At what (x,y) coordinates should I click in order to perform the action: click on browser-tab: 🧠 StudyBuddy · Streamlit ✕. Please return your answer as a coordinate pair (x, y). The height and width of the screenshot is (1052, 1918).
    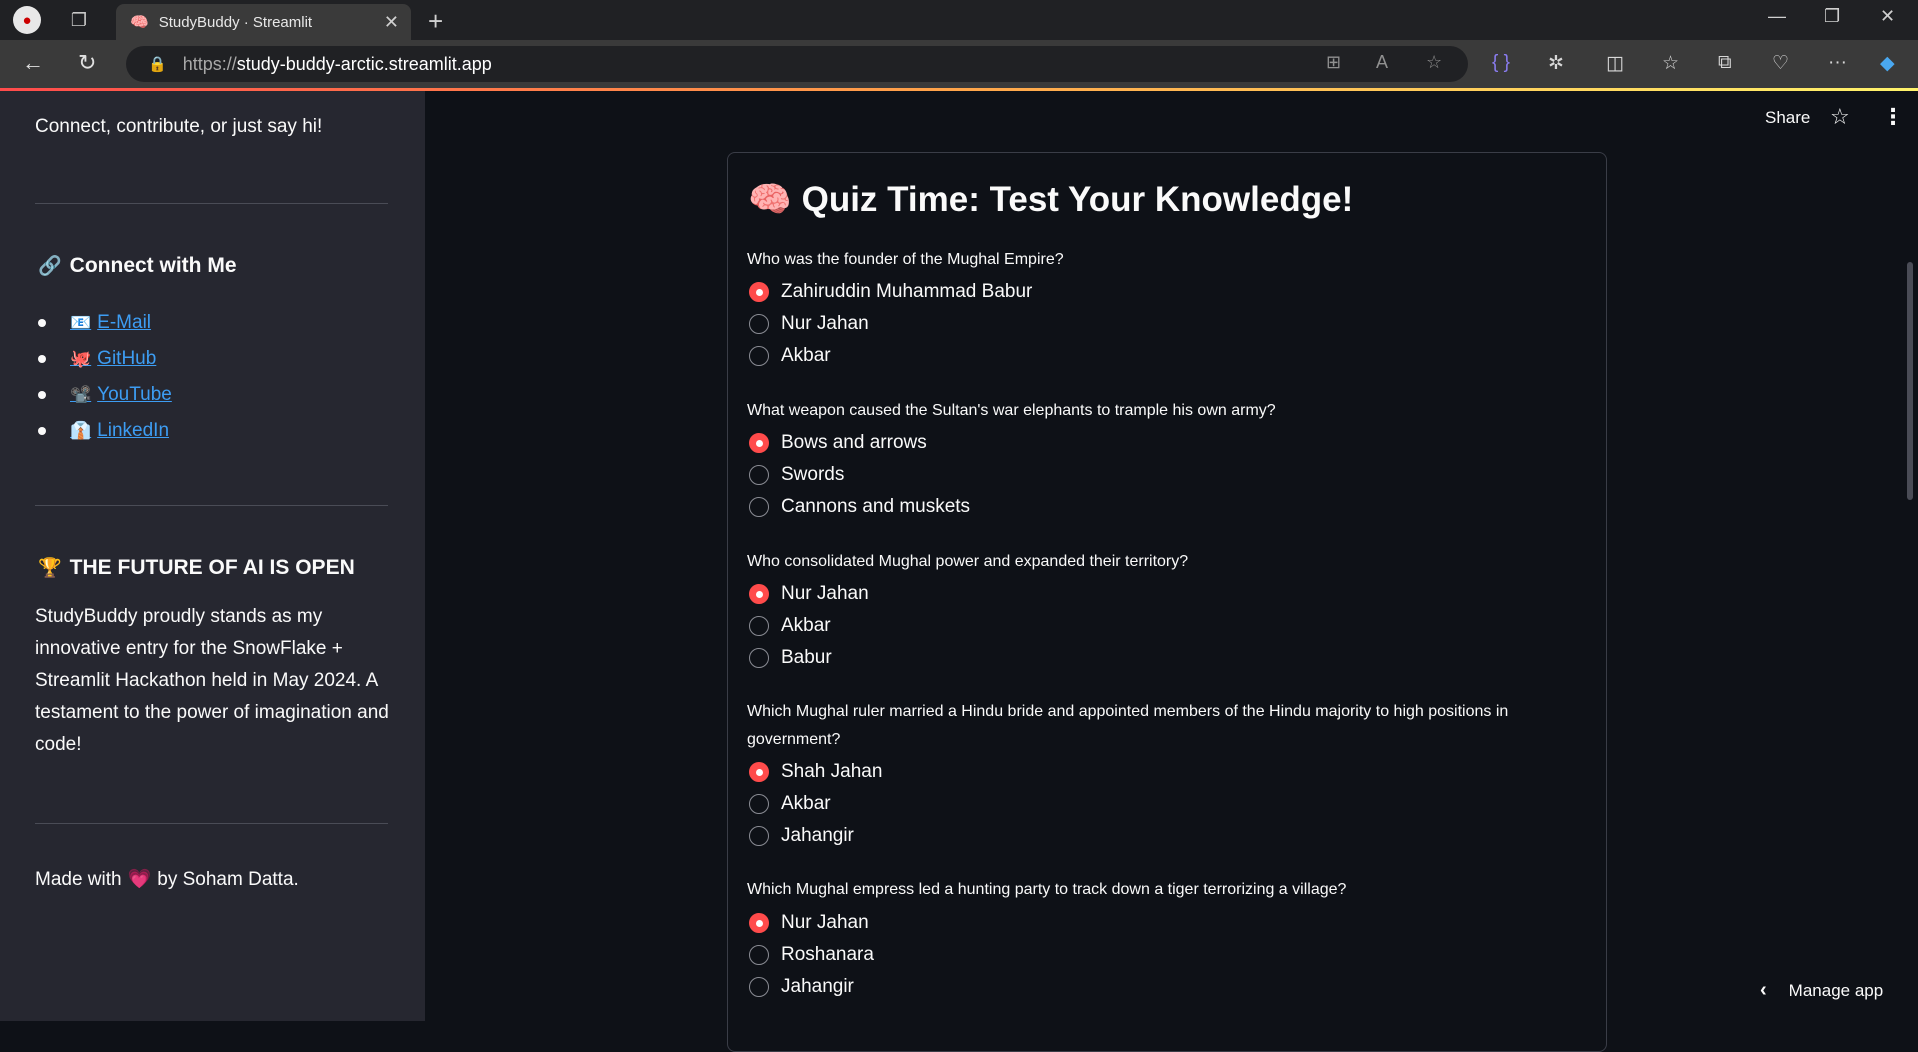
    Looking at the image, I should click on (263, 22).